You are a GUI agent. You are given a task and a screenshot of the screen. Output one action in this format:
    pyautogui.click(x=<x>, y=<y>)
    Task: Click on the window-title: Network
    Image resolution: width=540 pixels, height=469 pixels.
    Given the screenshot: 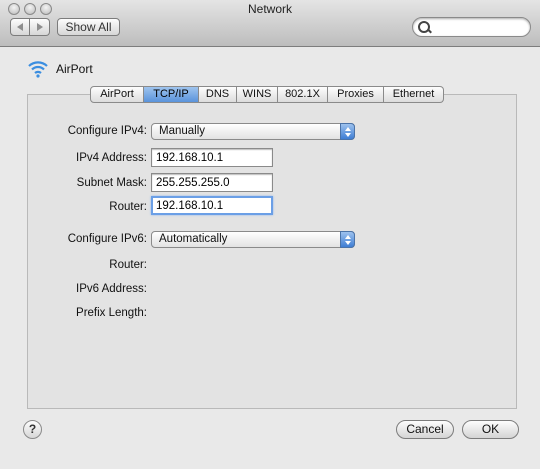 What is the action you would take?
    pyautogui.click(x=269, y=9)
    